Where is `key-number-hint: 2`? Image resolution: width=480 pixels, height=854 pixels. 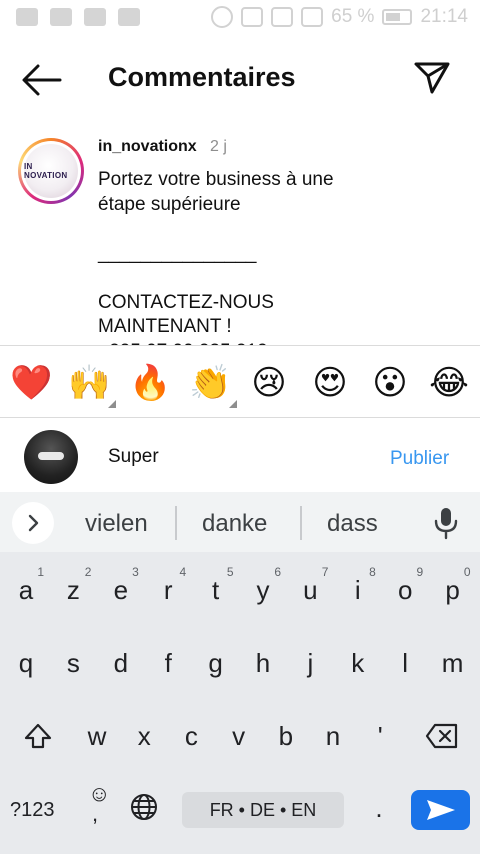 key-number-hint: 2 is located at coordinates (88, 572).